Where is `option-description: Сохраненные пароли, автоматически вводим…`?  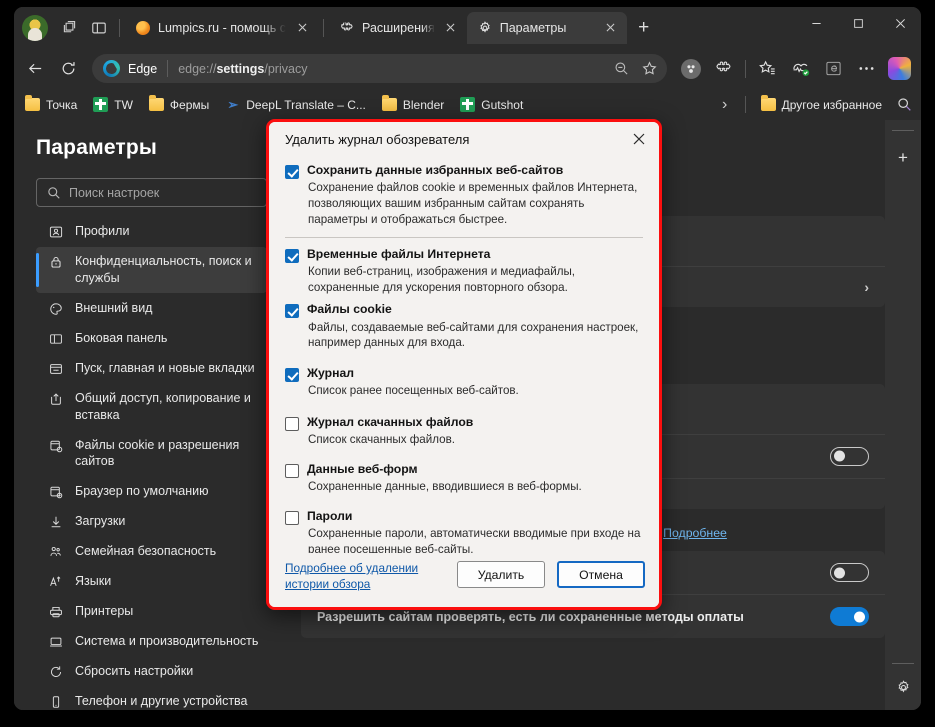 option-description: Сохраненные пароли, автоматически вводим… is located at coordinates (474, 540).